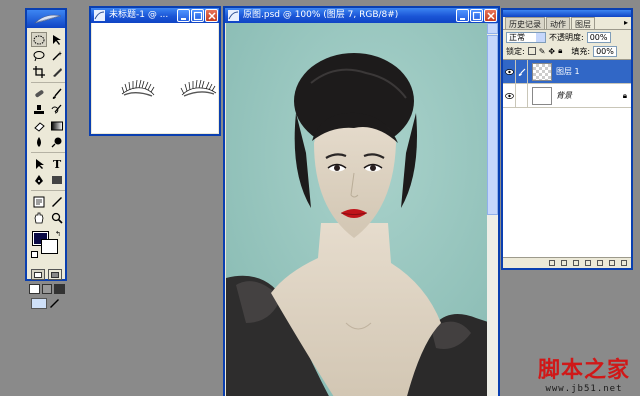  I want to click on scroll-thumb, so click(492, 125).